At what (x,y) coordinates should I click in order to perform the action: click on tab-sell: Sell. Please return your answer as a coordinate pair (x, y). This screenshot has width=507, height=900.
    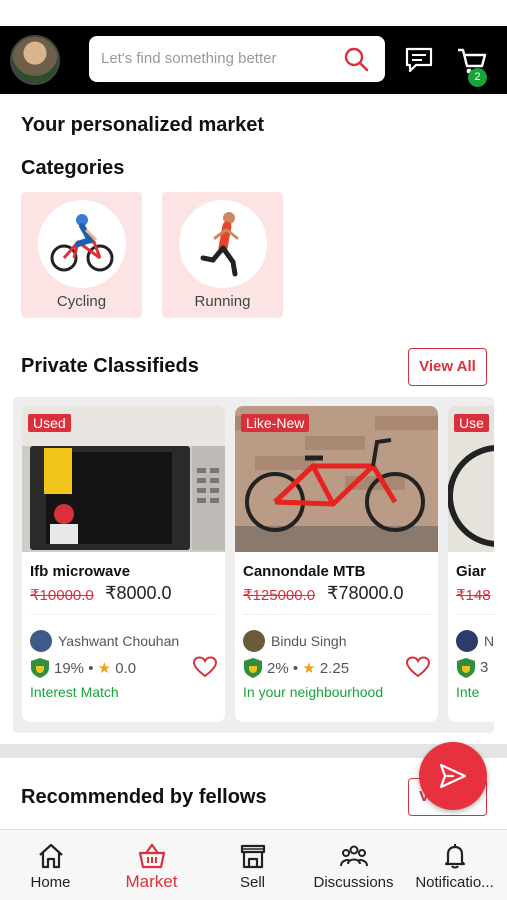
    Looking at the image, I should click on (252, 865).